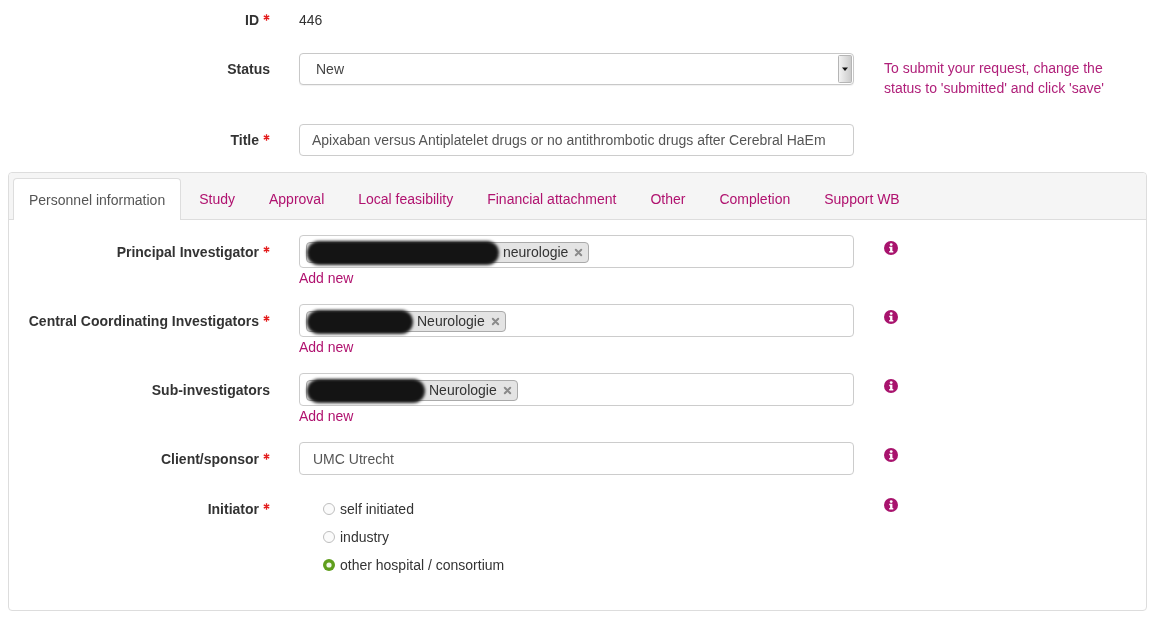 Image resolution: width=1156 pixels, height=619 pixels. What do you see at coordinates (576, 140) in the screenshot?
I see `title-input: Apixaban versus Antiplatelet drugs or no antithrombotic drugs after Cerebral HaEm` at bounding box center [576, 140].